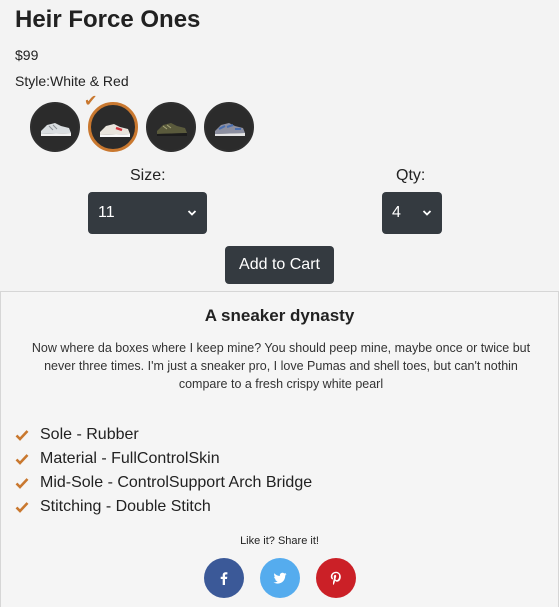  Describe the element at coordinates (147, 213) in the screenshot. I see `size-select: 11` at that location.